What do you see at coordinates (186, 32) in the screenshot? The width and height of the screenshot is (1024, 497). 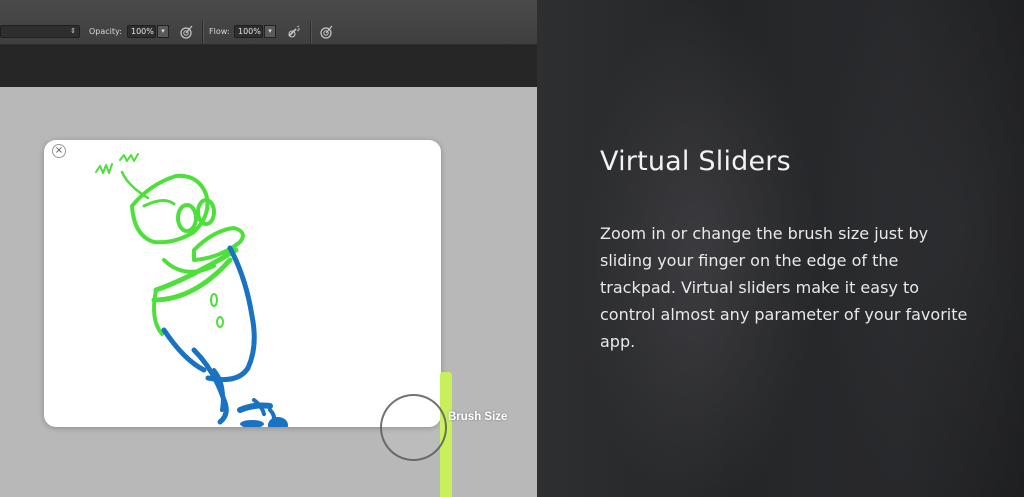 I see `pressure-opacity-icon` at bounding box center [186, 32].